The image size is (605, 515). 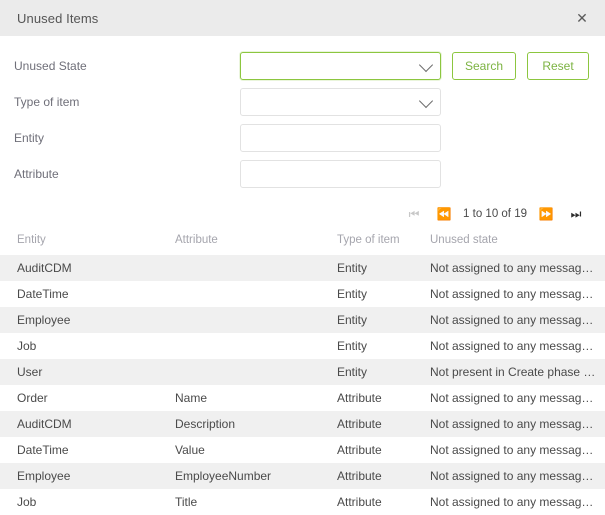 What do you see at coordinates (546, 214) in the screenshot?
I see `next-page-icon: ⏩` at bounding box center [546, 214].